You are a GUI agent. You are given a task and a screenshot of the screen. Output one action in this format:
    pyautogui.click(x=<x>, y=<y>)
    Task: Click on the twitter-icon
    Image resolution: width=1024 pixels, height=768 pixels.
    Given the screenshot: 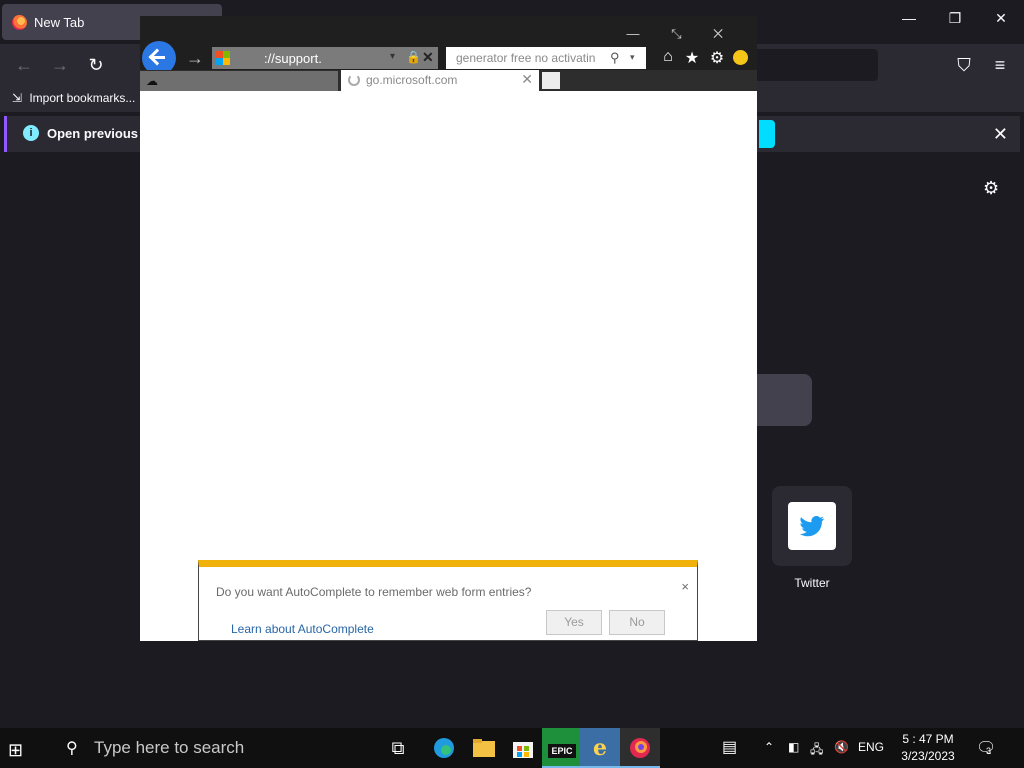 What is the action you would take?
    pyautogui.click(x=812, y=526)
    